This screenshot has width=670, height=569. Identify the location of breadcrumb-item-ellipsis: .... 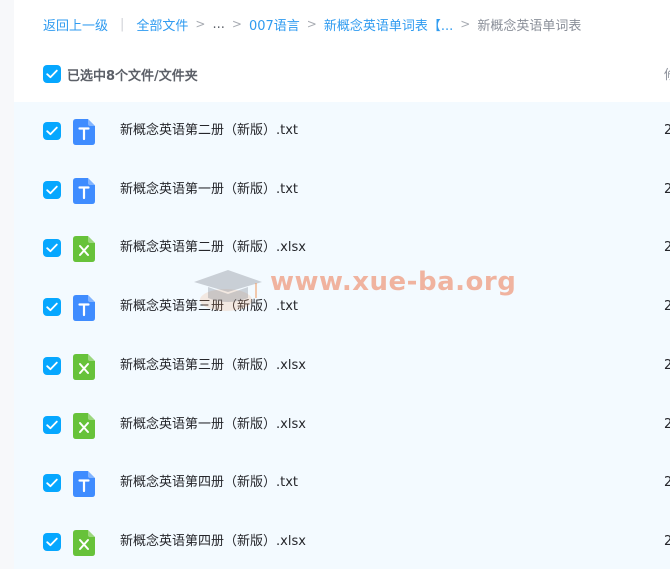
(218, 24).